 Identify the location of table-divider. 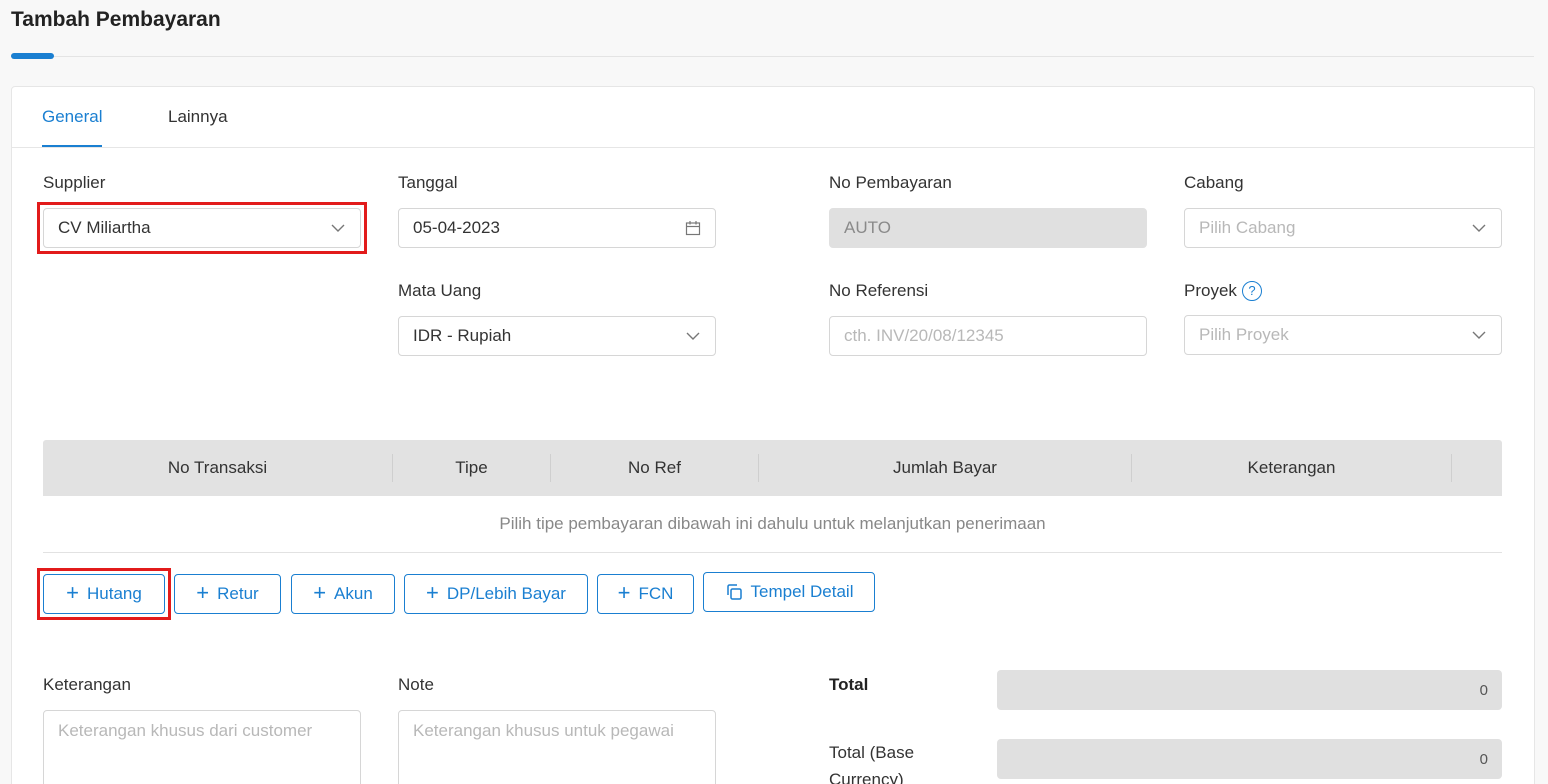
(772, 552).